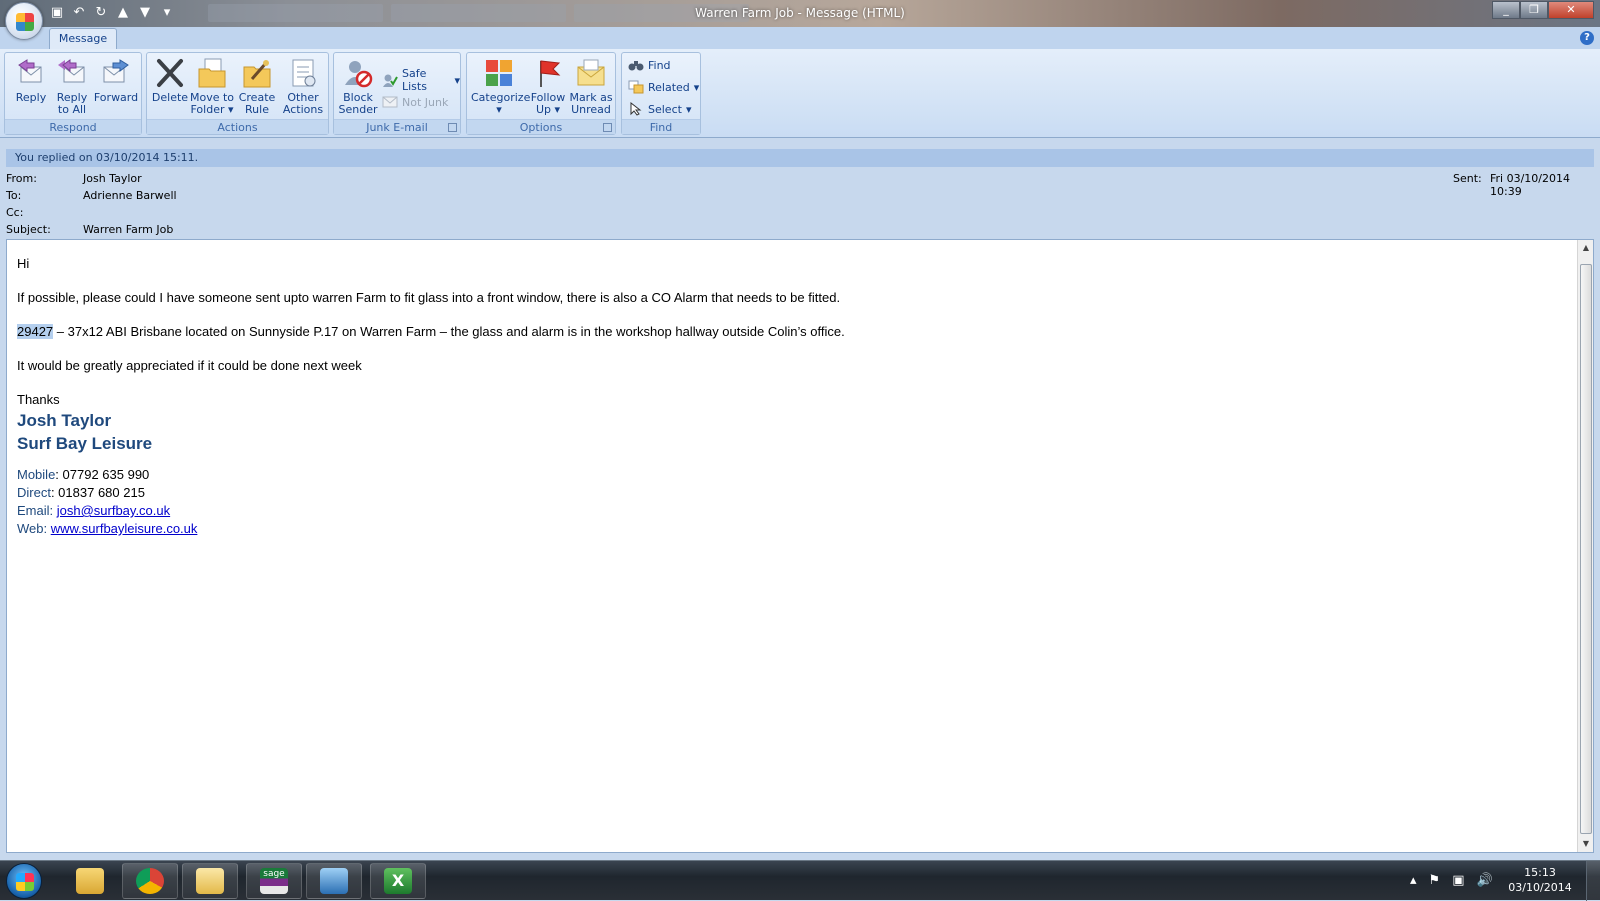 The image size is (1600, 901). I want to click on system-tray: ▴ ⚑ ▣ 🔊, so click(1451, 880).